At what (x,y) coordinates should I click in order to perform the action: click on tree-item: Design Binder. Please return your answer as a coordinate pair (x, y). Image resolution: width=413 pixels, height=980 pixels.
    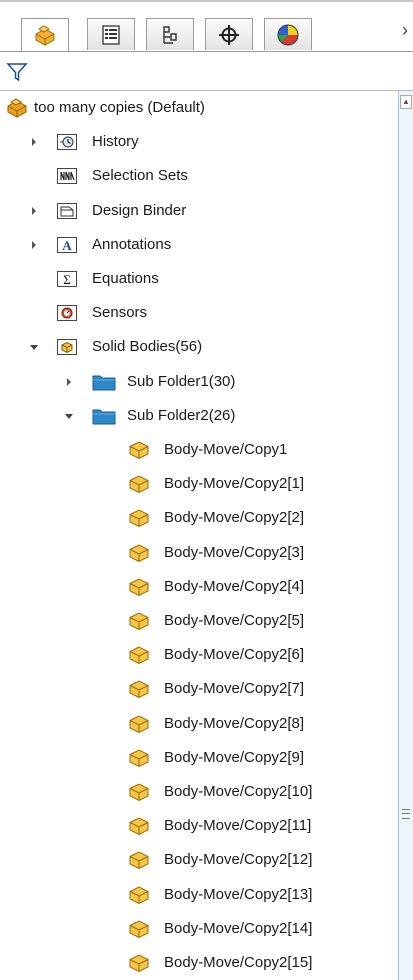
    Looking at the image, I should click on (199, 211).